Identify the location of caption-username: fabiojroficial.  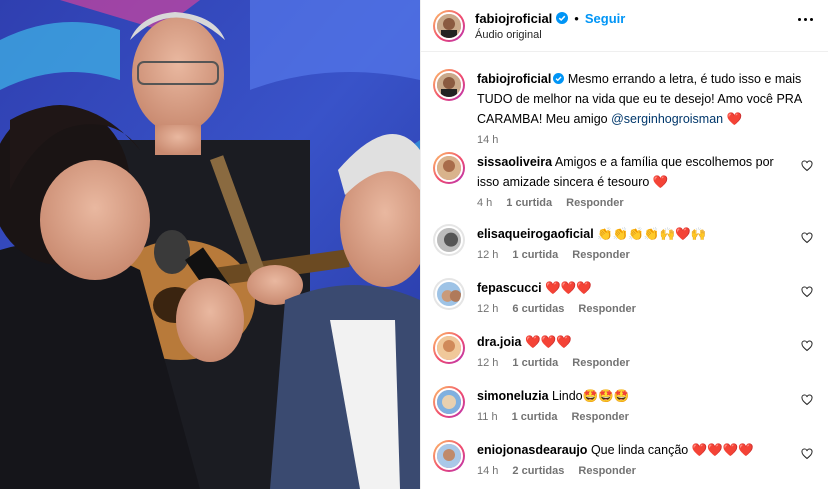
(514, 79).